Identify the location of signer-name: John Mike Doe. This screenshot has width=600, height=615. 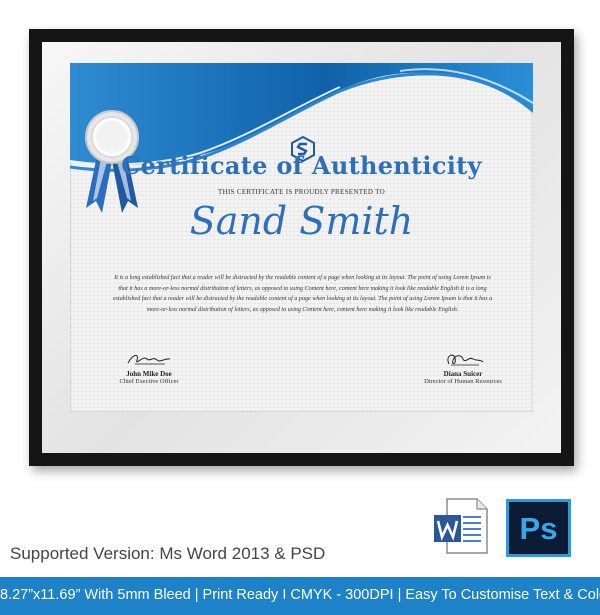
(149, 374).